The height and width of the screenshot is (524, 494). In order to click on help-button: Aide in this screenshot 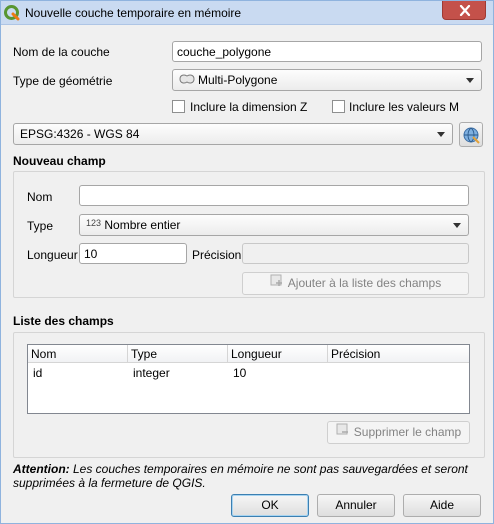, I will do `click(442, 505)`.